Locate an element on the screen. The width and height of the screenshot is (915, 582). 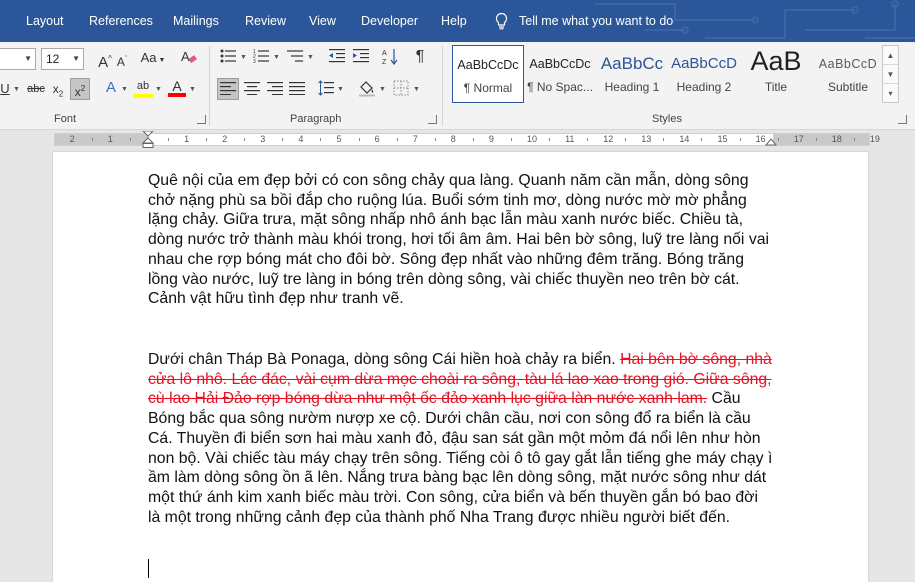
style-normal: AaBbCcDc ¶ Normal is located at coordinates (488, 74).